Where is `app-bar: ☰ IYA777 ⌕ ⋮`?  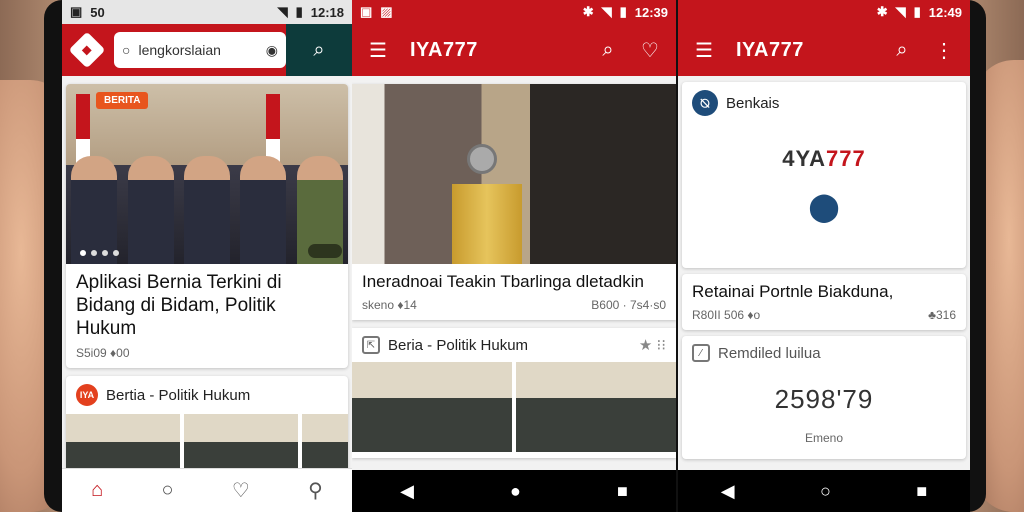
app-bar: ☰ IYA777 ⌕ ⋮ is located at coordinates (824, 50).